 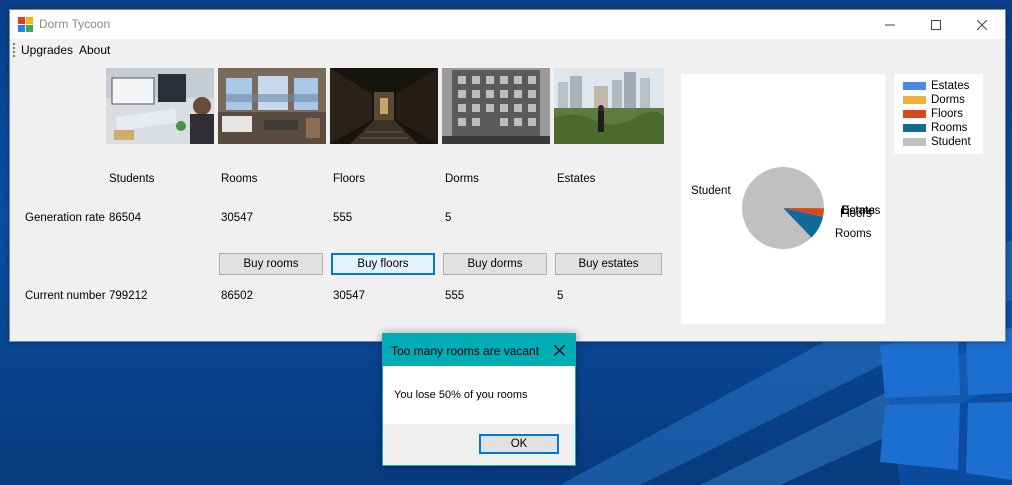 I want to click on window-title: Dorm Tycoon, so click(x=75, y=24).